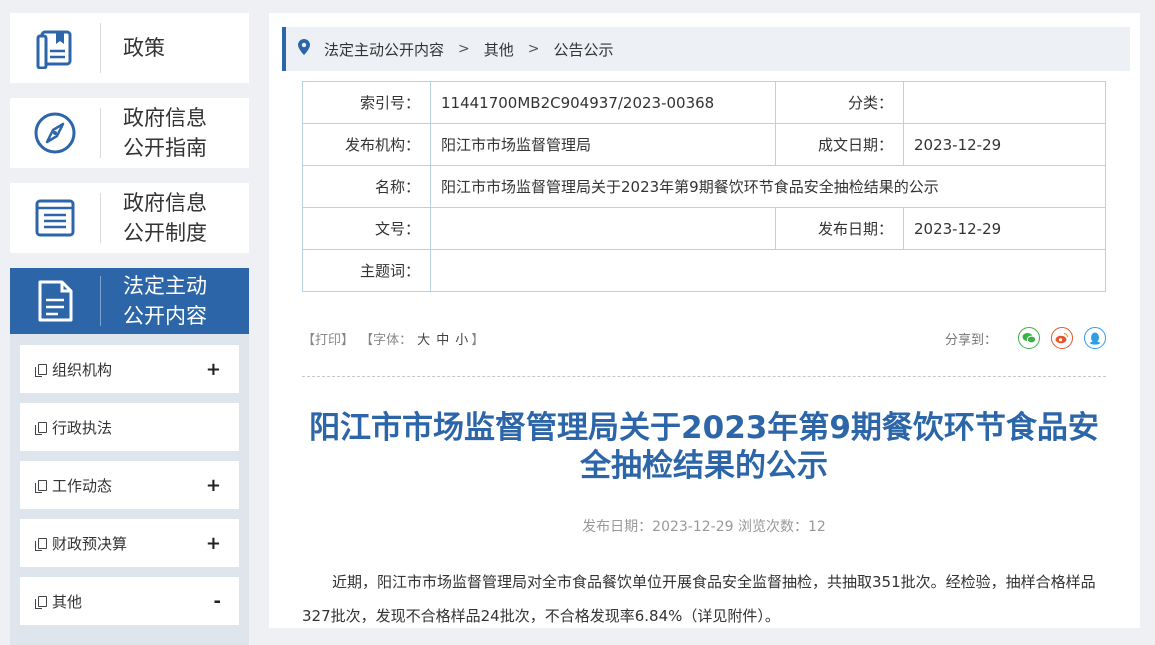 Image resolution: width=1155 pixels, height=645 pixels. Describe the element at coordinates (165, 316) in the screenshot. I see `sidebar-item-label-line2: 公开内容` at that location.